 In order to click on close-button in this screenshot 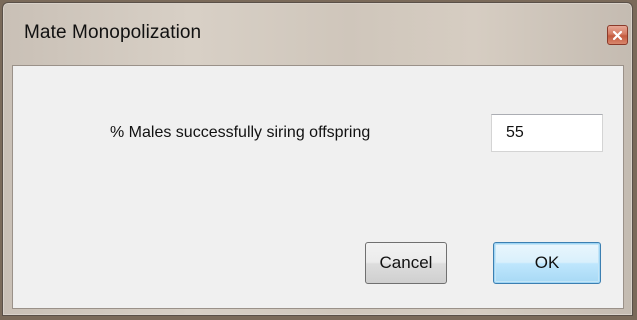, I will do `click(617, 35)`.